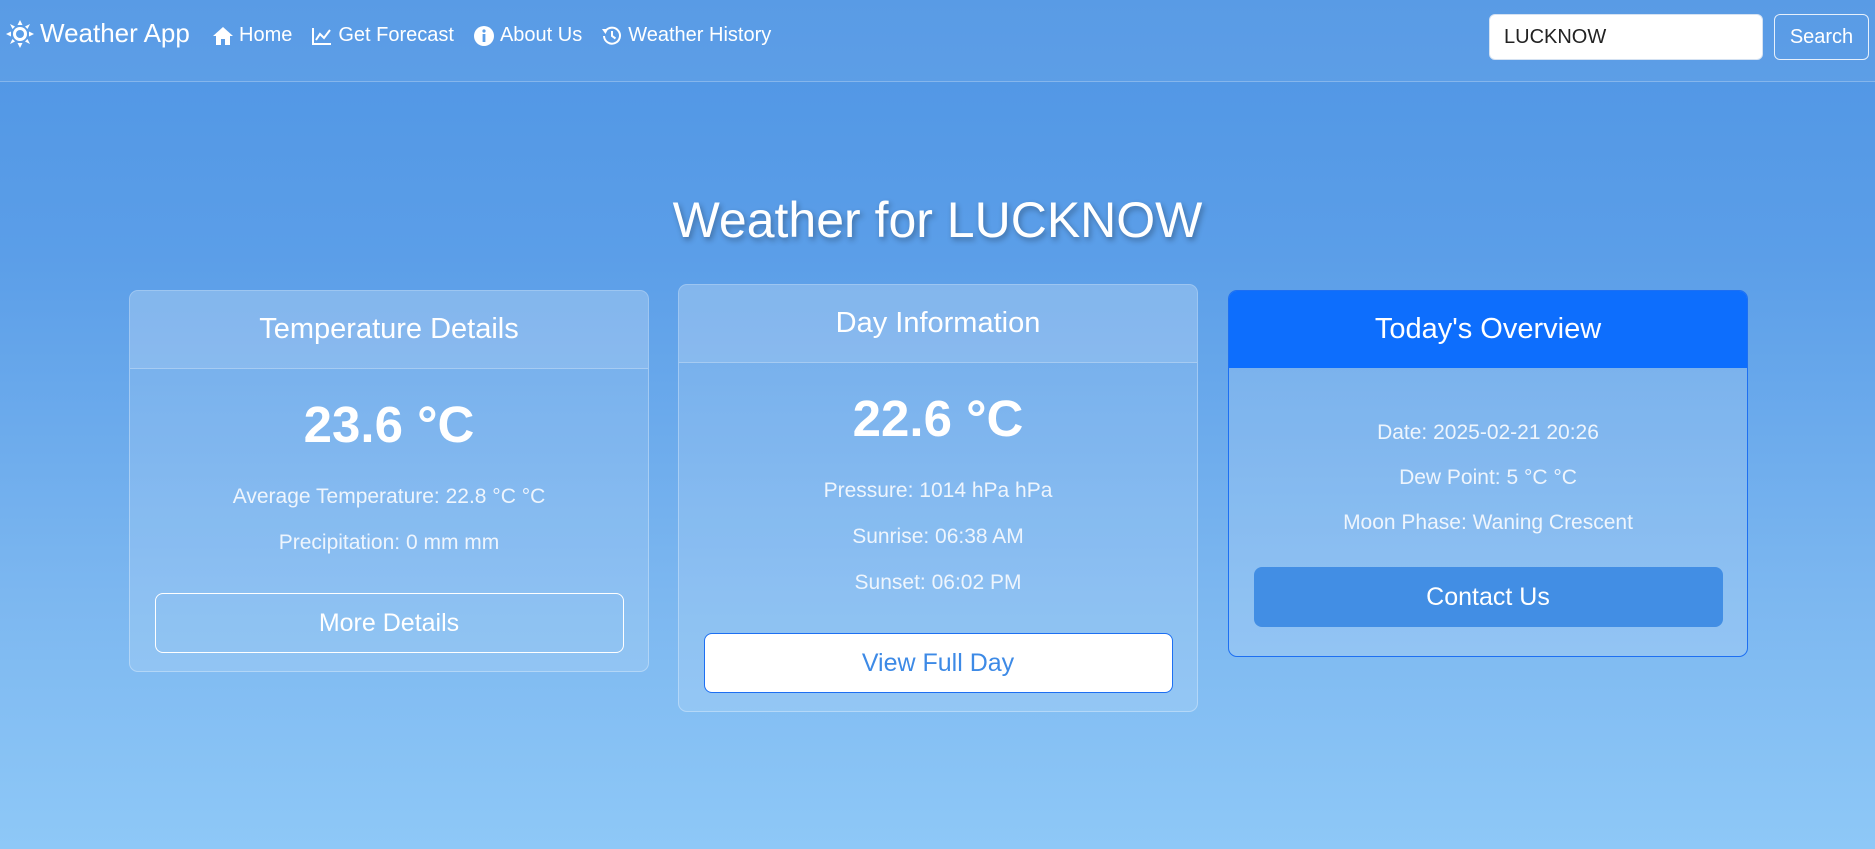  Describe the element at coordinates (1488, 597) in the screenshot. I see `contact-us-button: Contact Us` at that location.